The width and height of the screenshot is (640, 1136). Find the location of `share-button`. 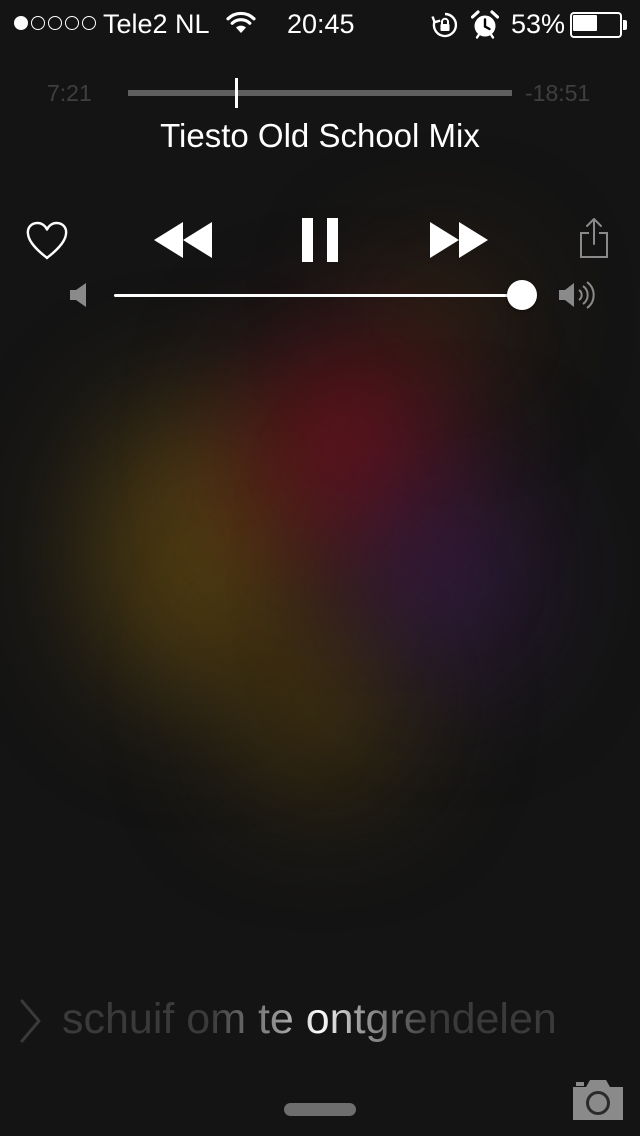

share-button is located at coordinates (594, 238).